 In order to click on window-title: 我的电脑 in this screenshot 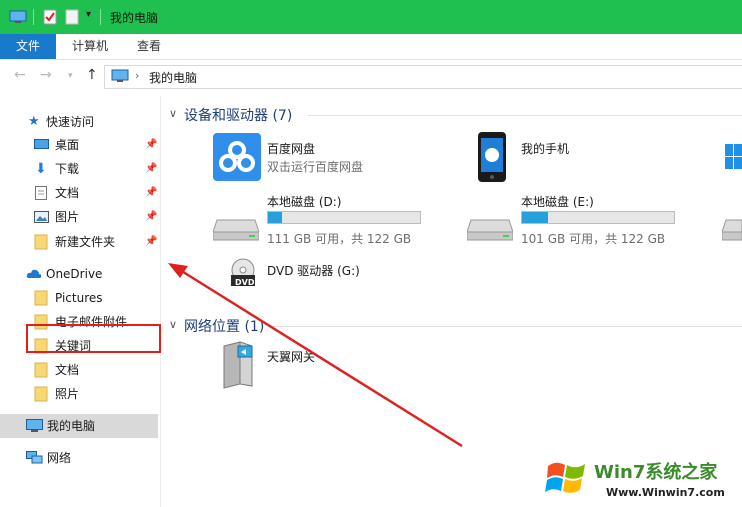, I will do `click(134, 18)`.